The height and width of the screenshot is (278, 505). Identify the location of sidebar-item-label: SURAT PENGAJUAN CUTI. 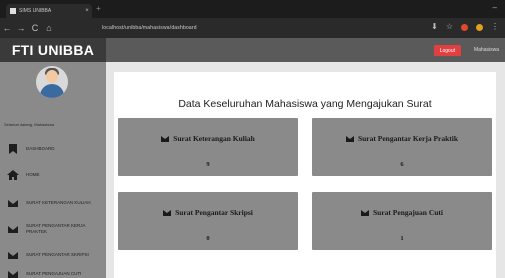
(54, 273).